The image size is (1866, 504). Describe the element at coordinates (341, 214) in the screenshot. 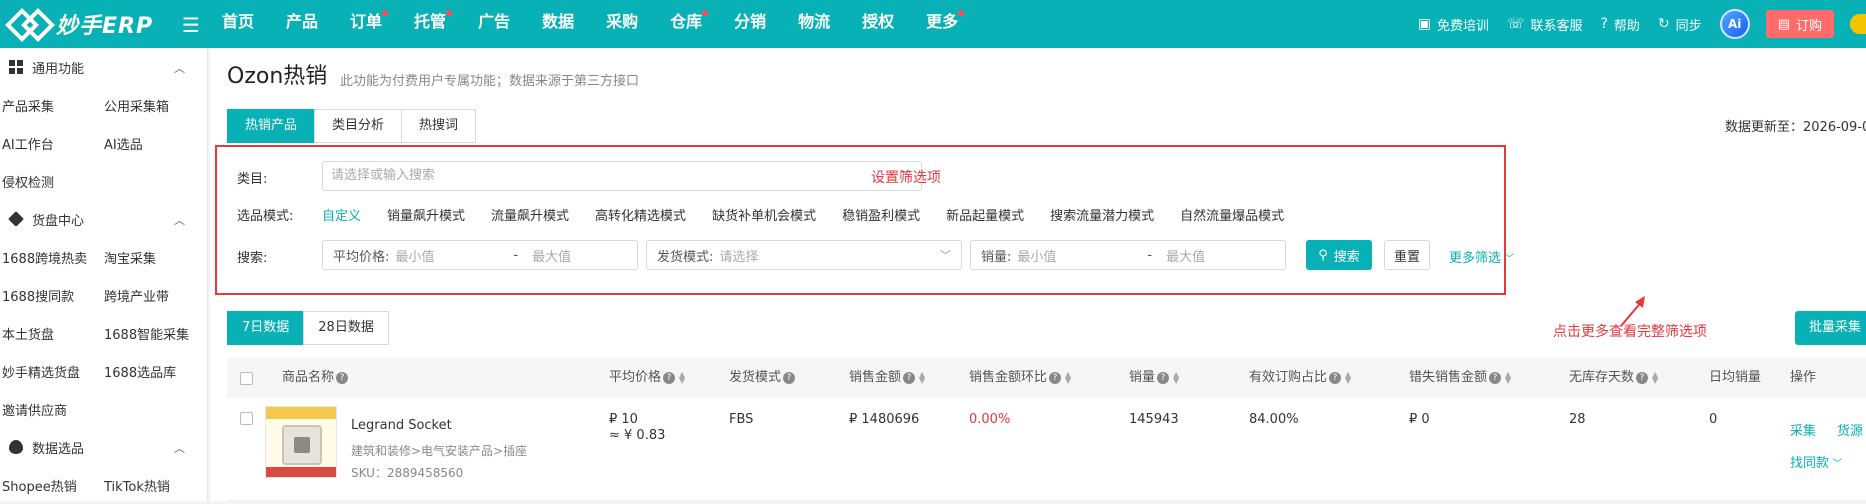

I see `mode-custom: 自定义` at that location.